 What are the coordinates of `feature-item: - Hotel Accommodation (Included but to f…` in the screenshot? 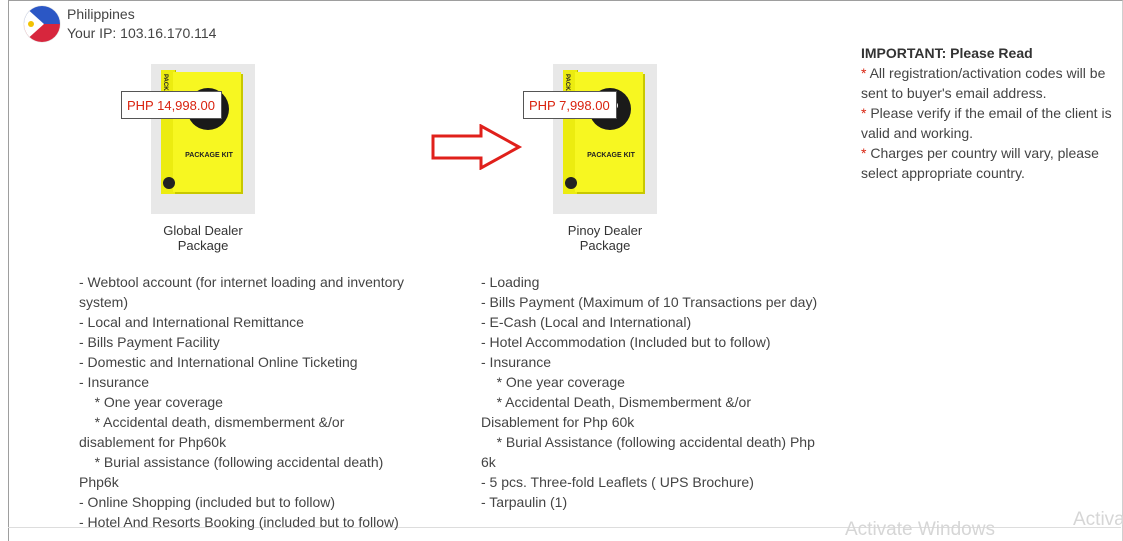 It's located at (626, 342).